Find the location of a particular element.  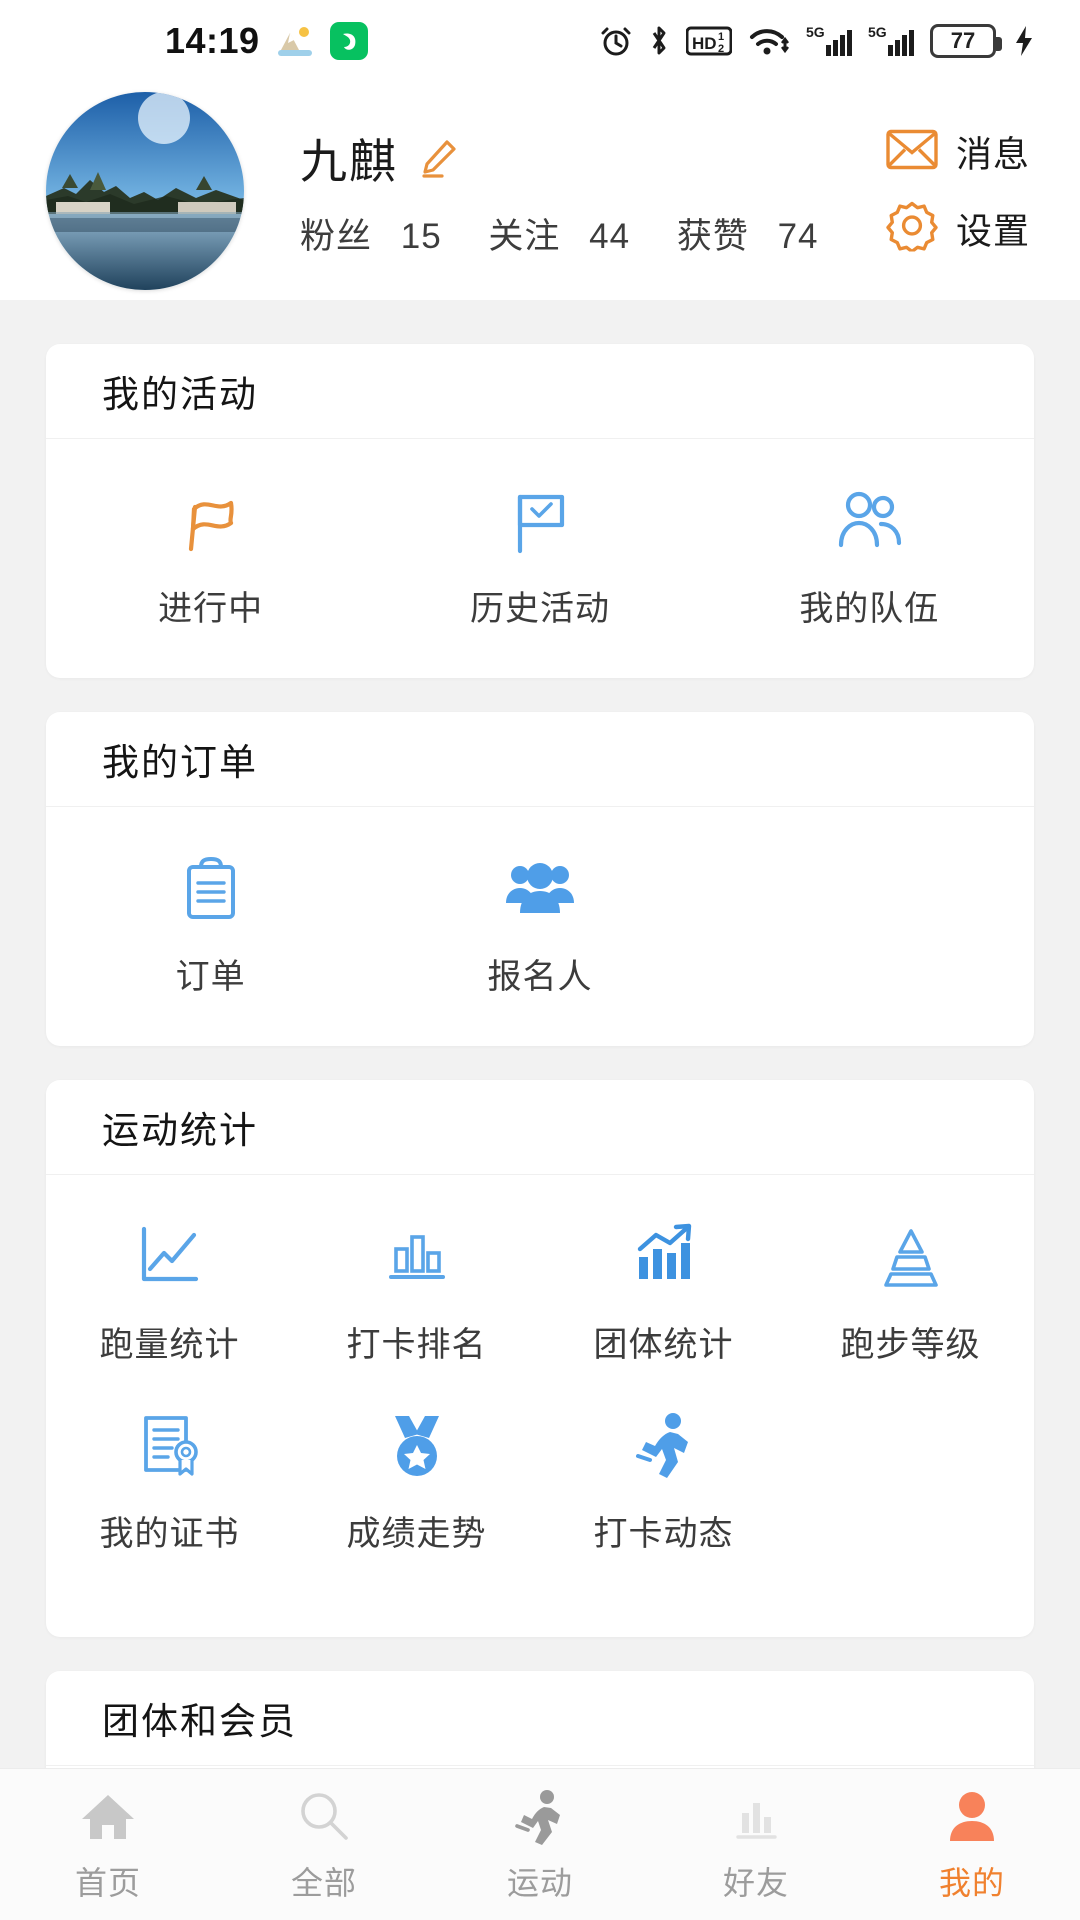

profile-header: 九麒 粉丝 15 关注 44 获赞 74 消息 设置 is located at coordinates (540, 191).